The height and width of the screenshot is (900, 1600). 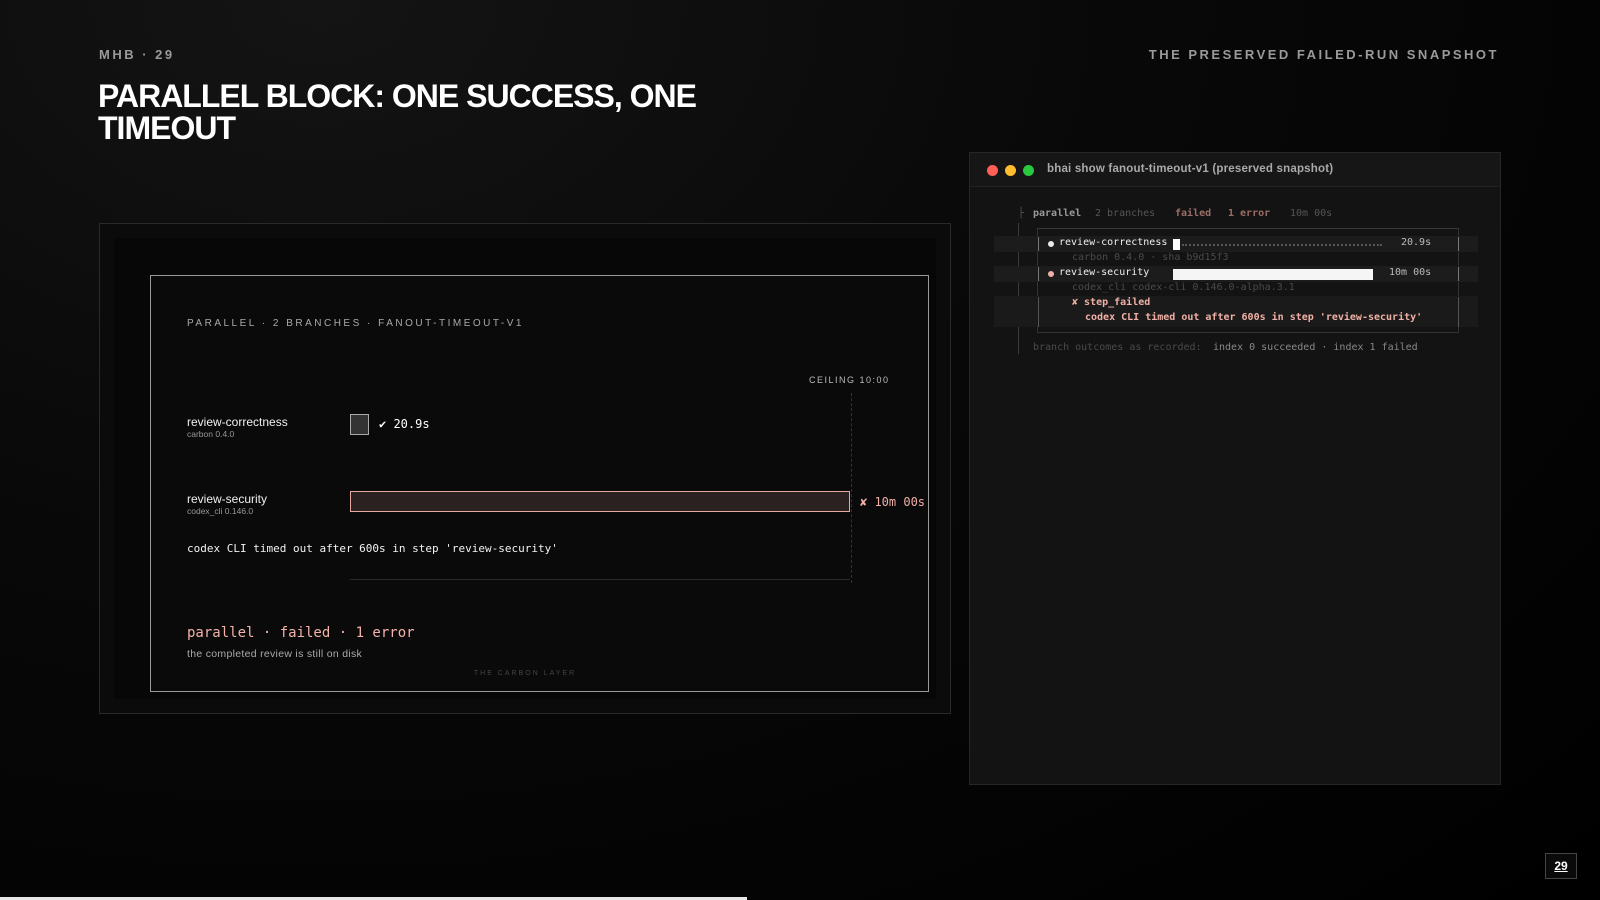 What do you see at coordinates (137, 54) in the screenshot?
I see `slide-kicker: MHB · 29` at bounding box center [137, 54].